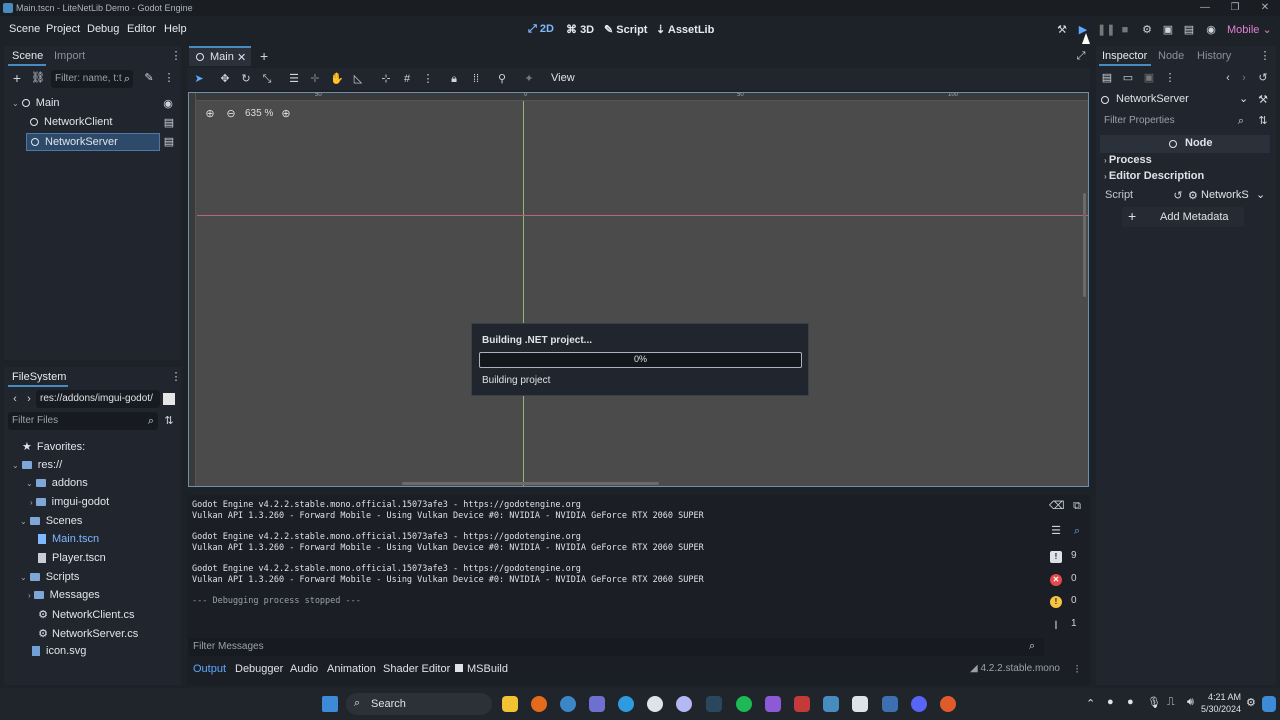  I want to click on object-selector: NetworkServer ⌄, so click(1174, 100).